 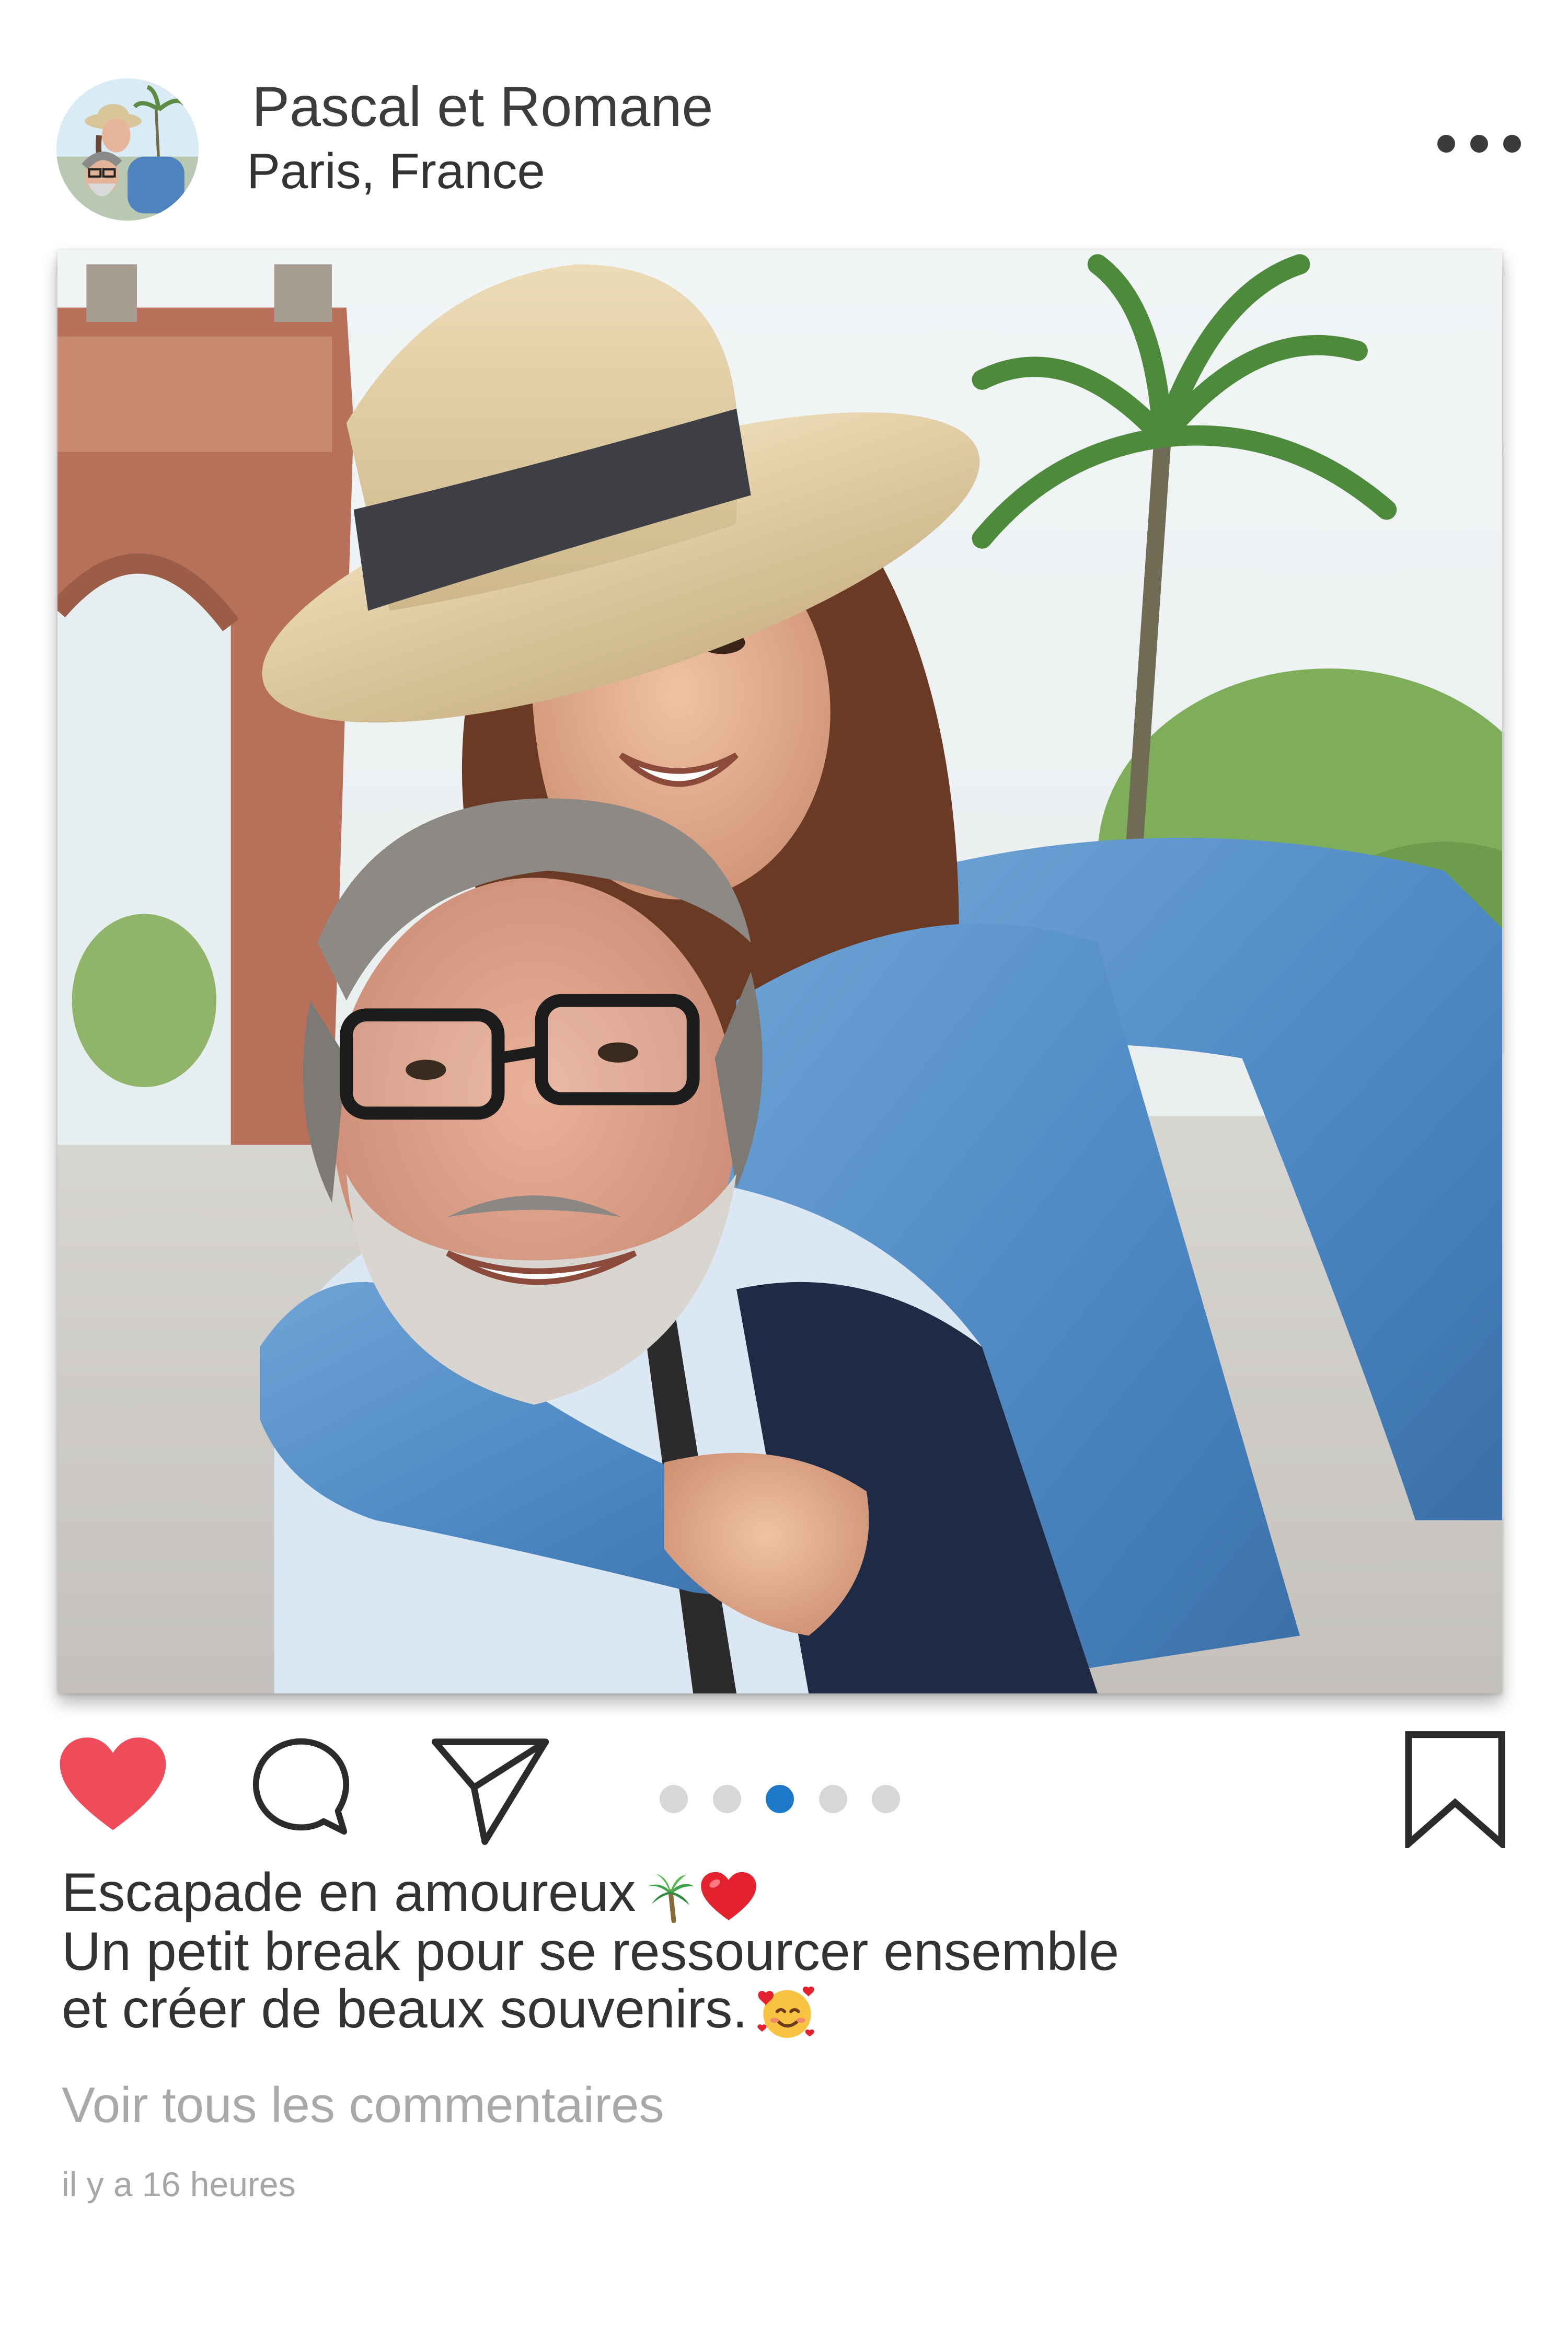 I want to click on smiling-face-with-hearts-emoji, so click(x=787, y=2012).